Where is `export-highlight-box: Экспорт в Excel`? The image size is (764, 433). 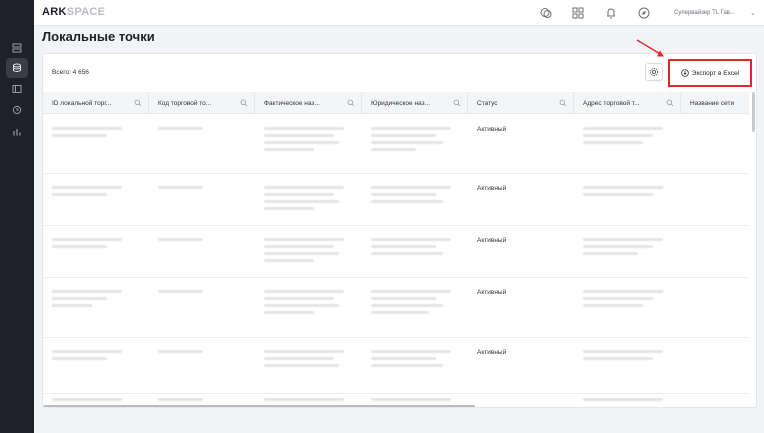
export-highlight-box: Экспорт в Excel is located at coordinates (710, 73).